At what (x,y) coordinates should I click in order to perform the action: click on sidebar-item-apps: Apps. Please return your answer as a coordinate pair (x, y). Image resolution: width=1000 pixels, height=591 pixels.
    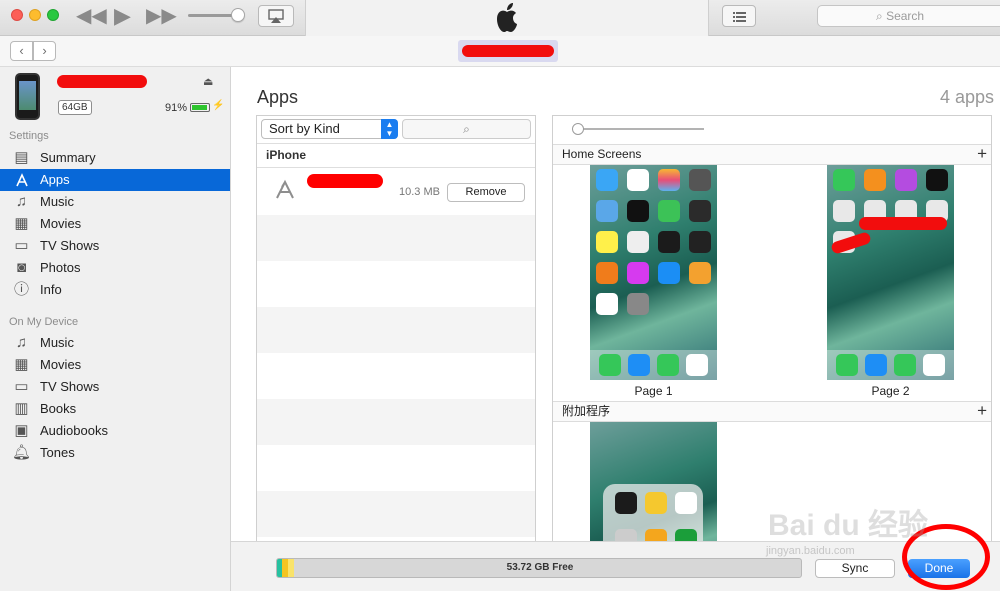
    Looking at the image, I should click on (115, 180).